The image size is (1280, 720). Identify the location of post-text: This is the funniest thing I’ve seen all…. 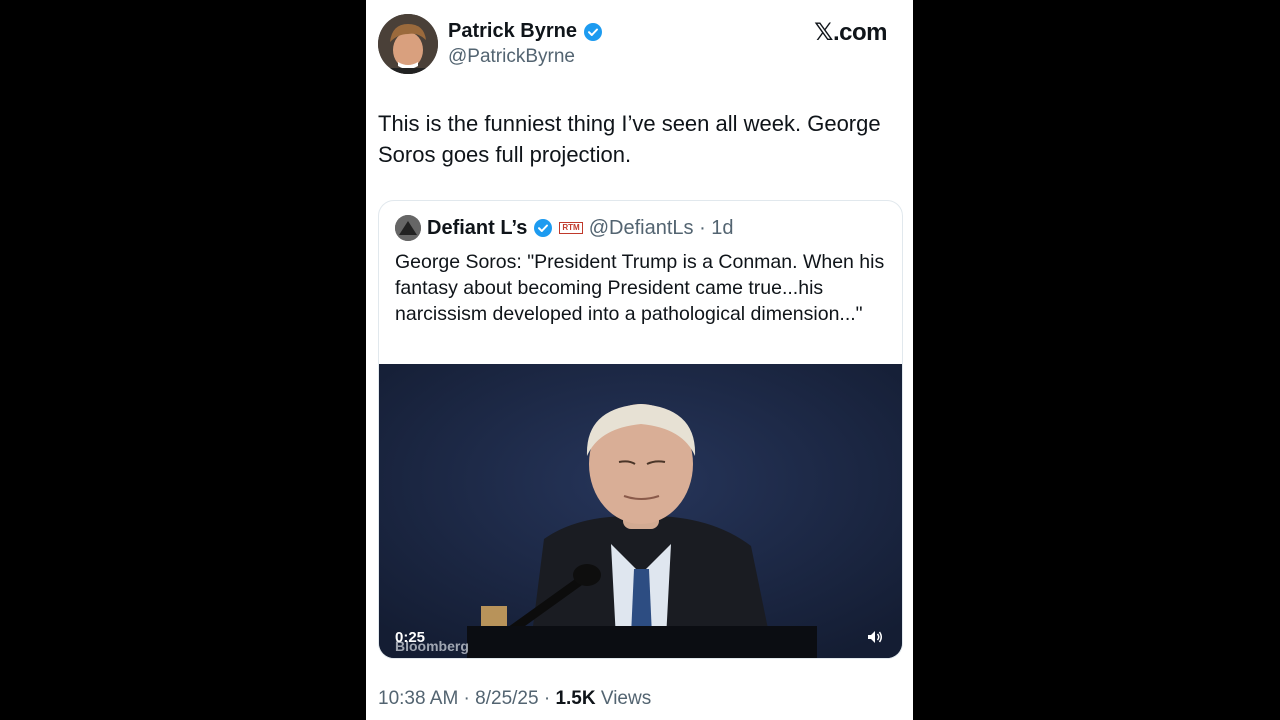
(629, 139).